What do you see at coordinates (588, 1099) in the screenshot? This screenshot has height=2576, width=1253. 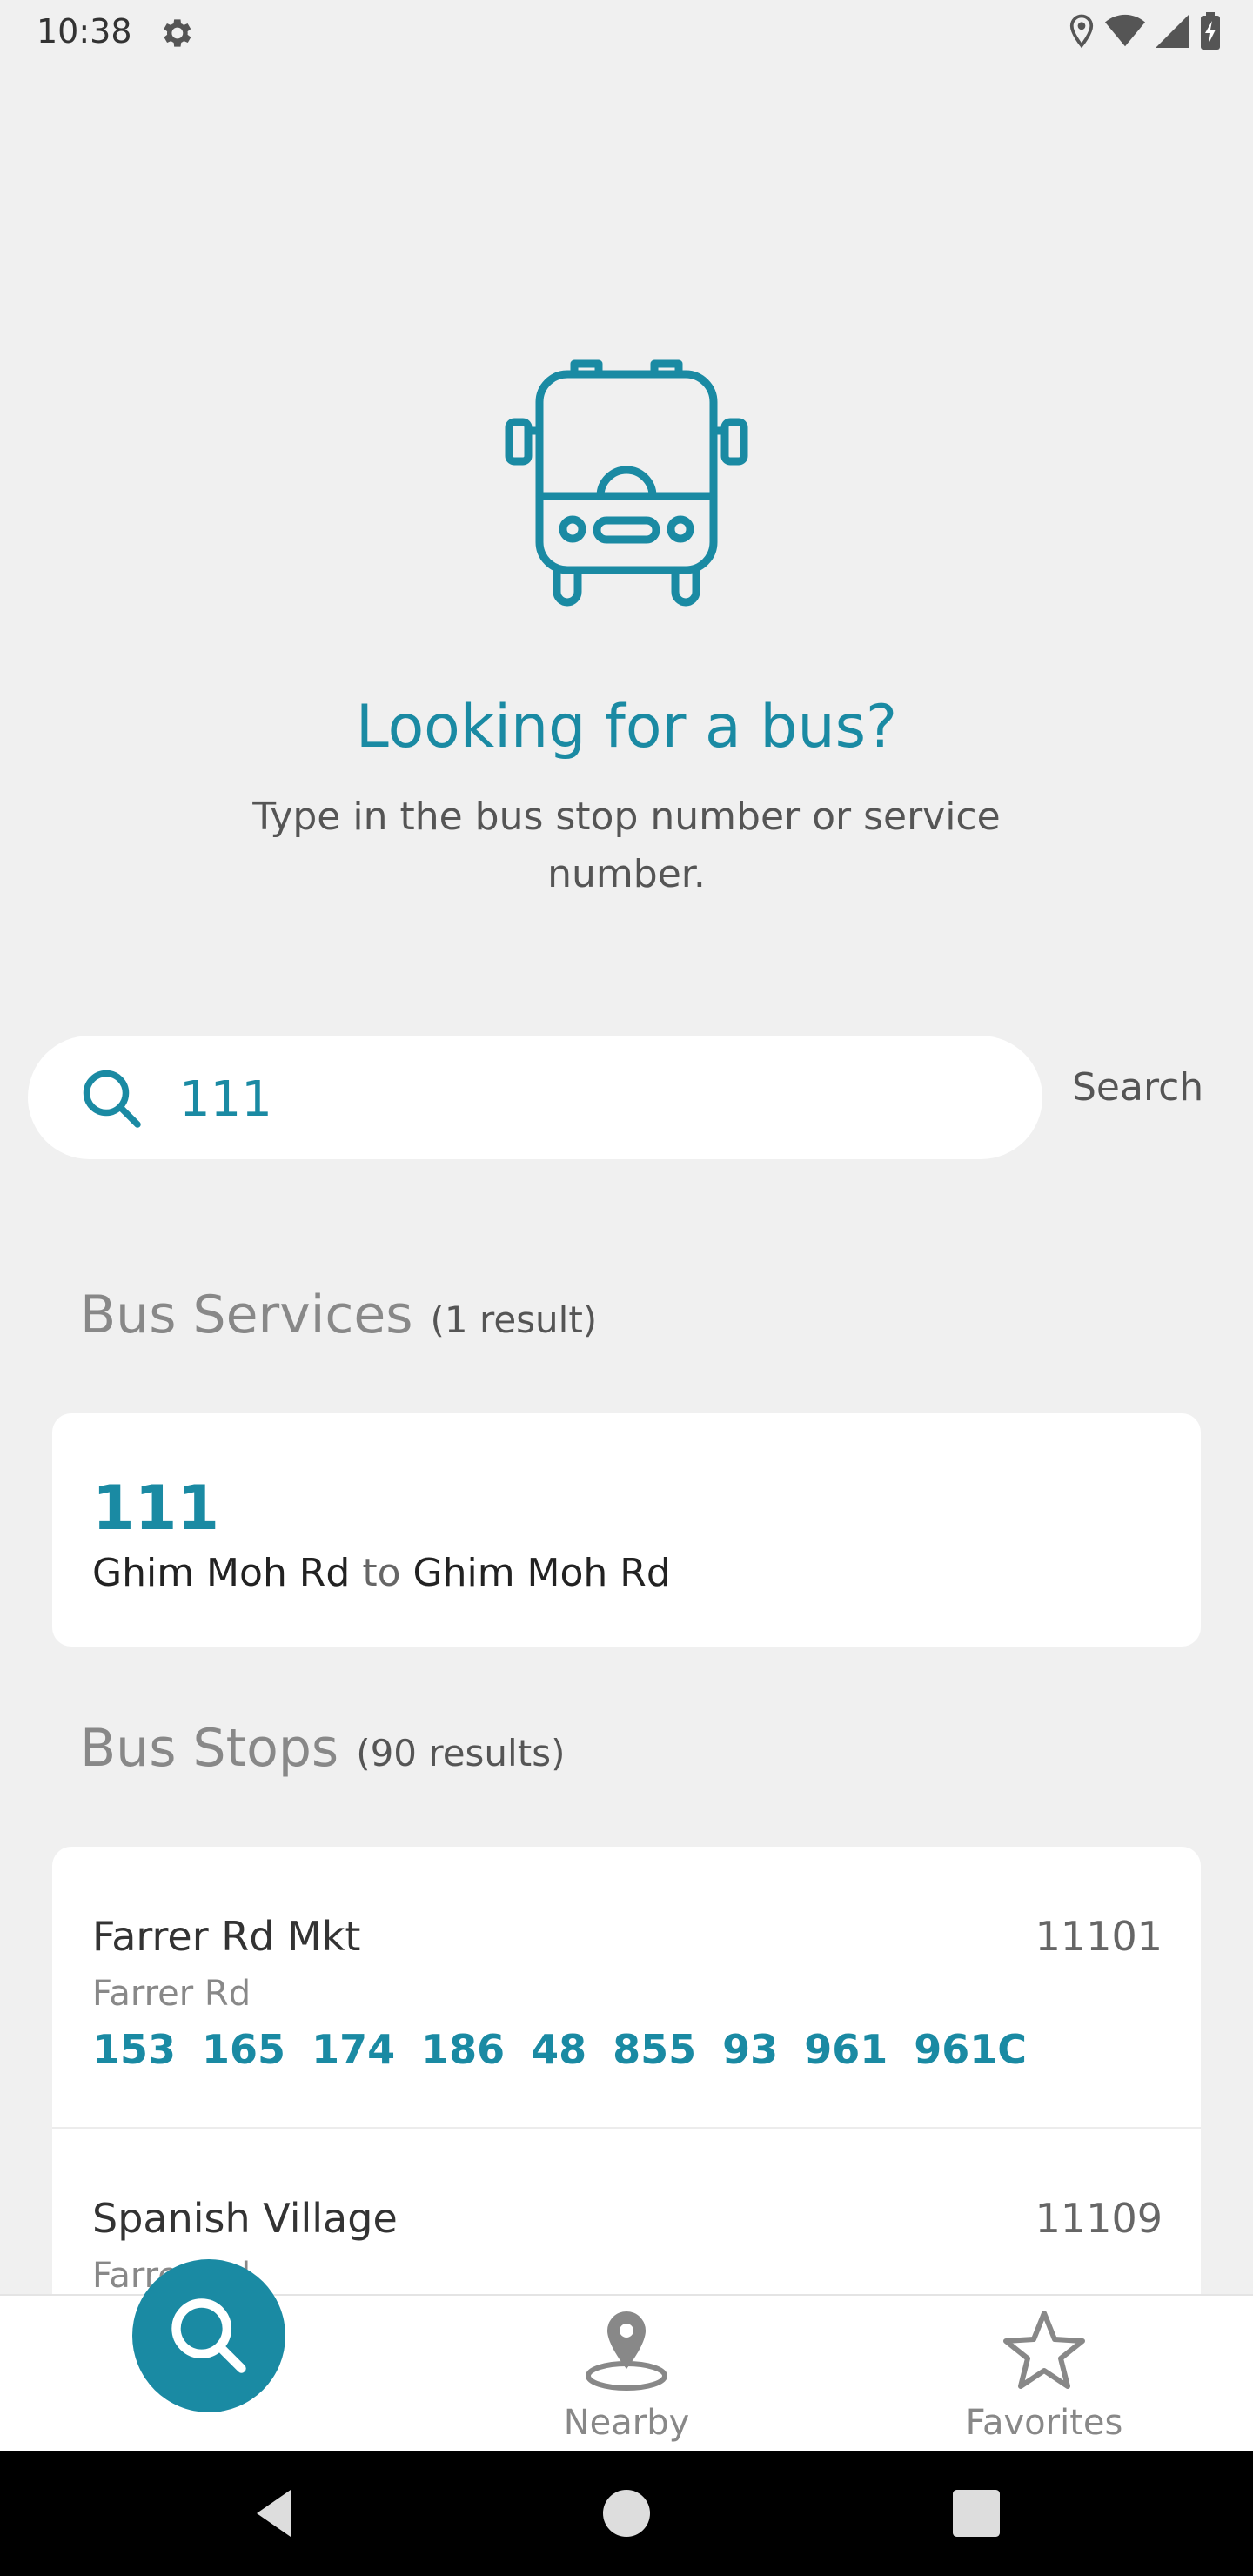 I see `search-input` at bounding box center [588, 1099].